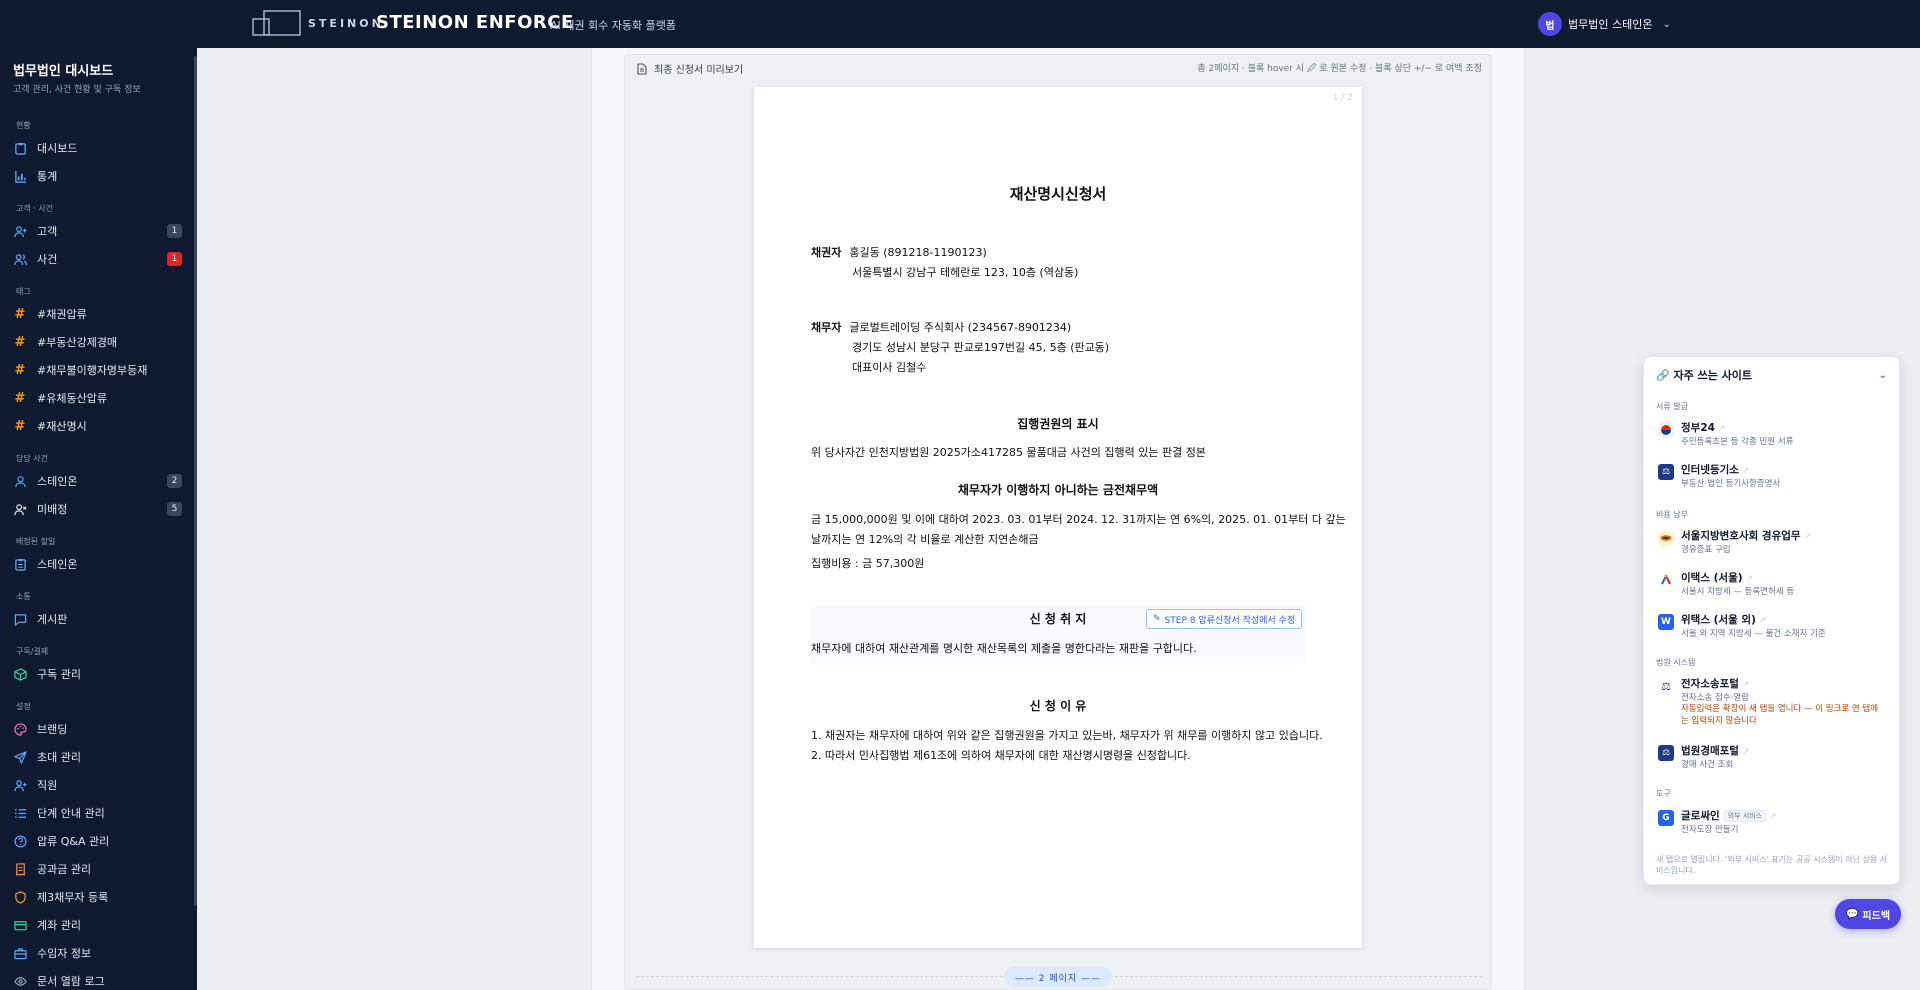 The image size is (1920, 990). I want to click on sidebar-item-job-steinon: 스테인온, so click(97, 564).